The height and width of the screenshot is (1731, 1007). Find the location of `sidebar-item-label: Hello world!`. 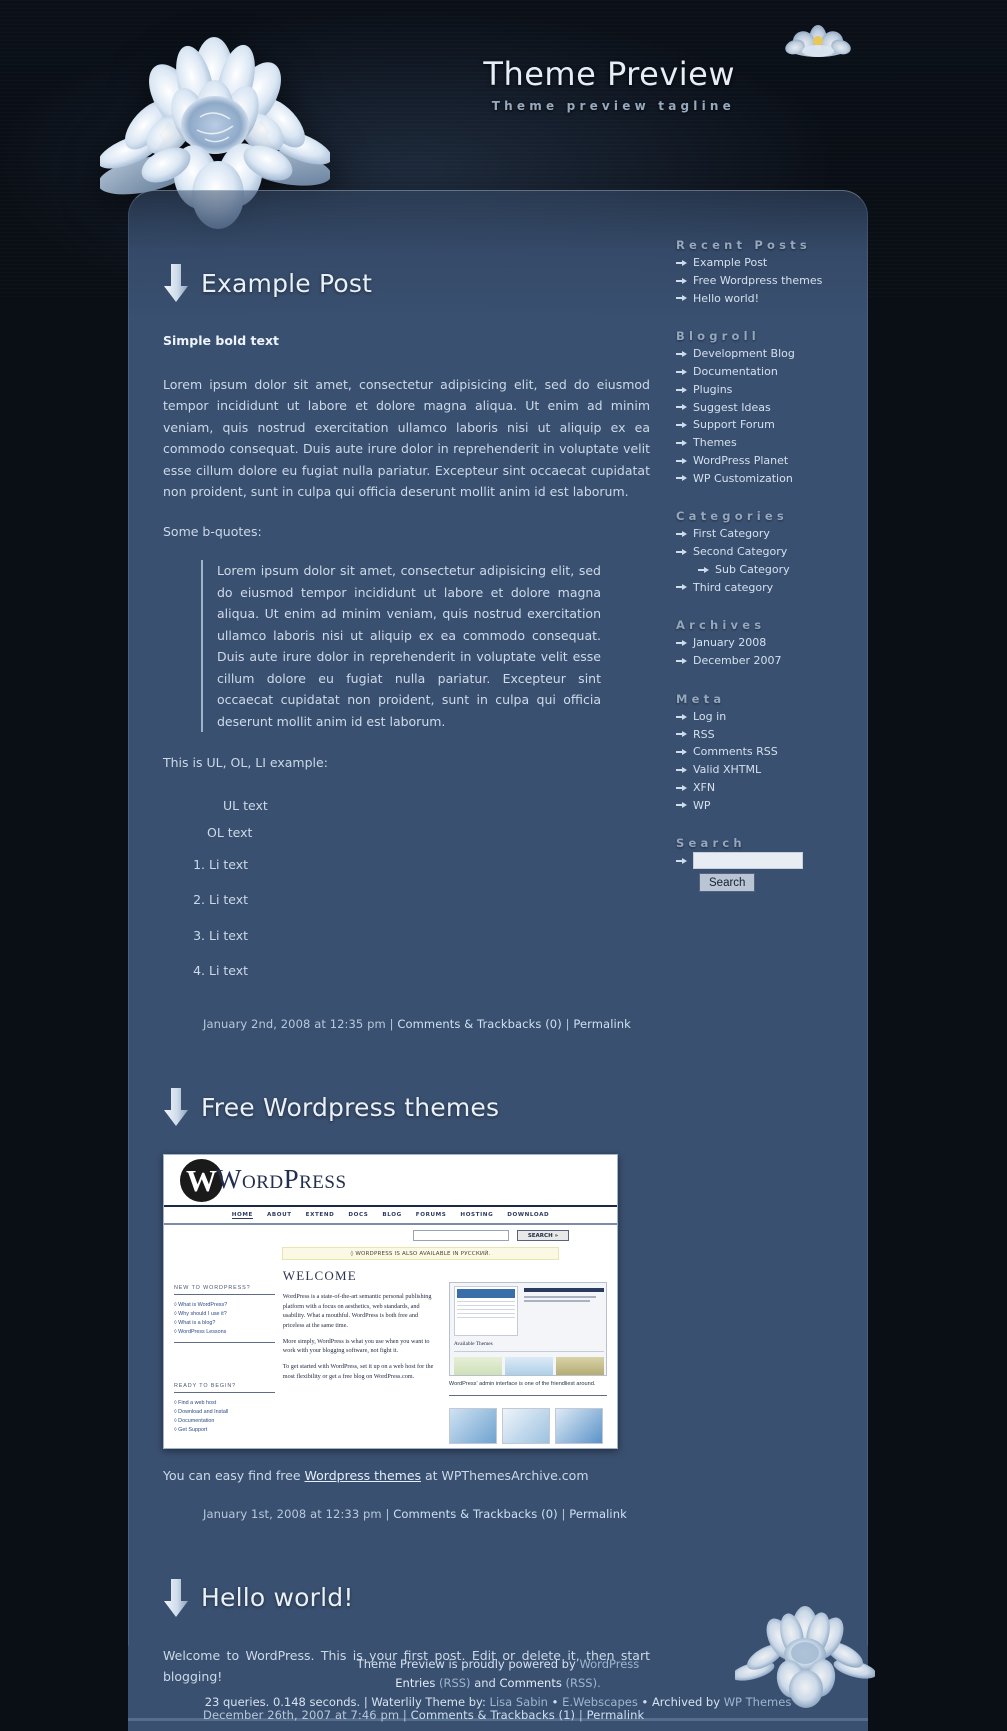

sidebar-item-label: Hello world! is located at coordinates (726, 298).